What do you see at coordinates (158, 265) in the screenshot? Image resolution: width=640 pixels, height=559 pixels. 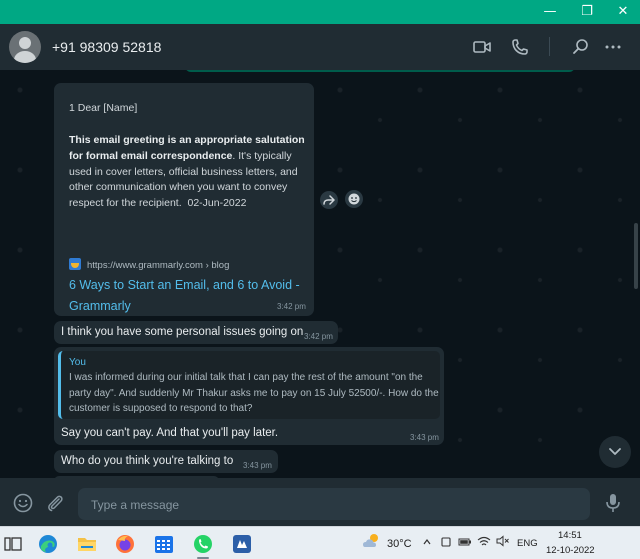 I see `card-url: https://www.grammarly.com › blog` at bounding box center [158, 265].